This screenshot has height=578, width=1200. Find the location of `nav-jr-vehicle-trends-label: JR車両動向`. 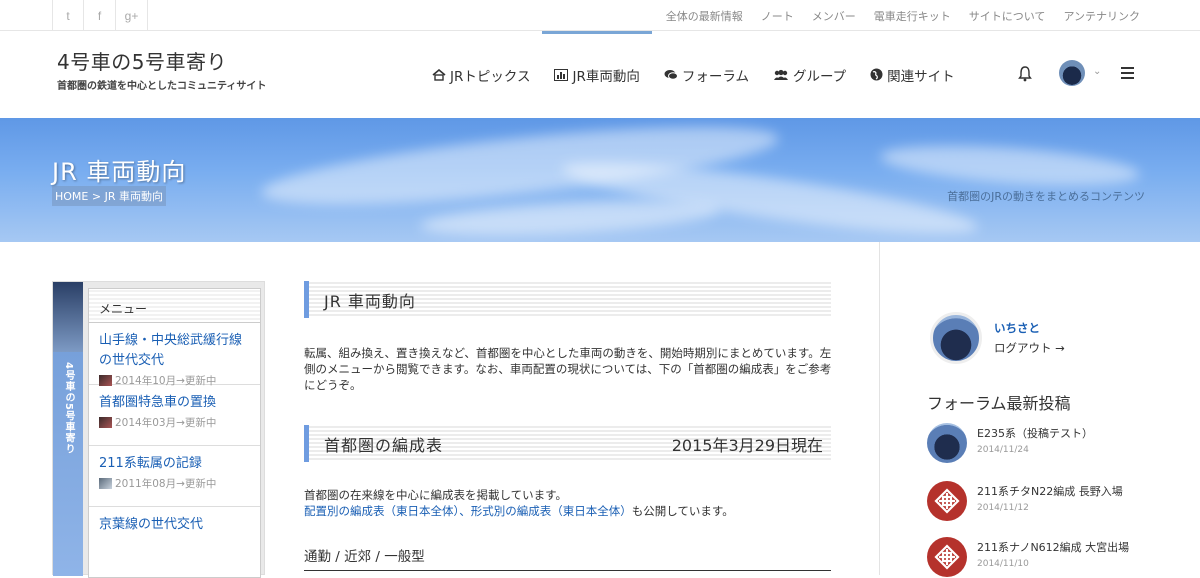

nav-jr-vehicle-trends-label: JR車両動向 is located at coordinates (606, 76).